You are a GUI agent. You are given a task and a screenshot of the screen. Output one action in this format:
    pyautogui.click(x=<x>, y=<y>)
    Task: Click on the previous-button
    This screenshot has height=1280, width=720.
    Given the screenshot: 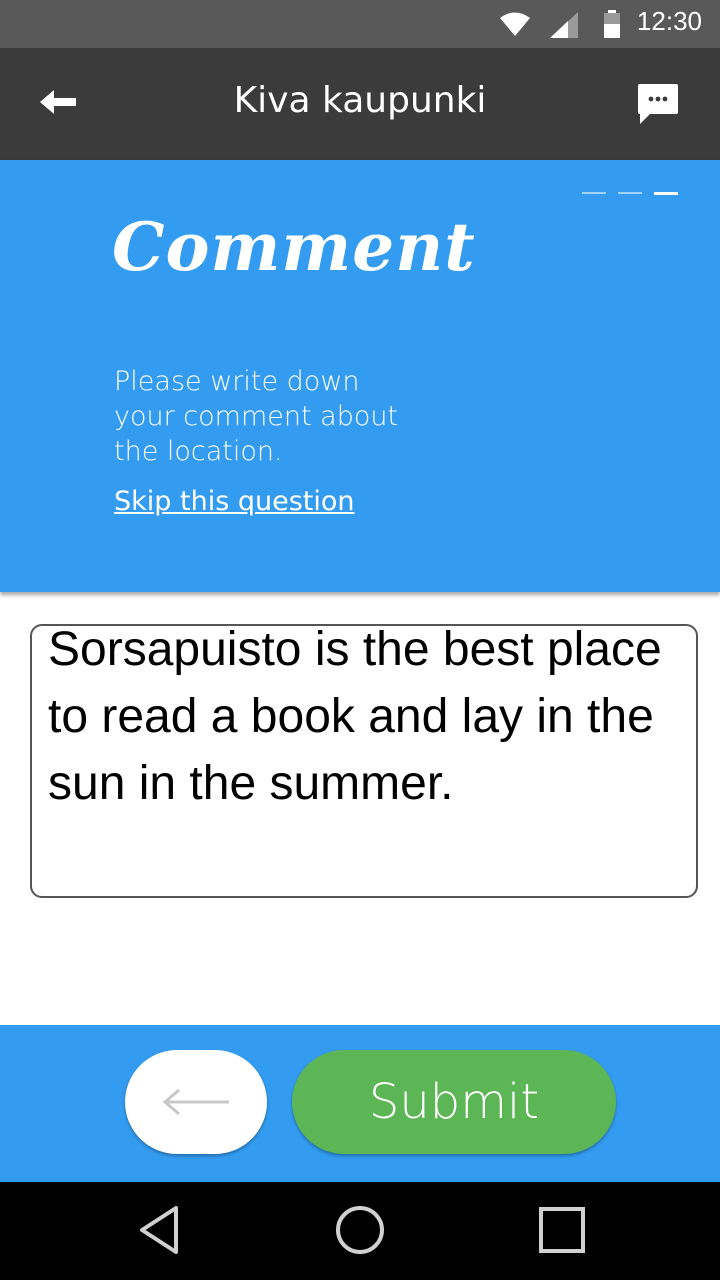 What is the action you would take?
    pyautogui.click(x=196, y=1102)
    